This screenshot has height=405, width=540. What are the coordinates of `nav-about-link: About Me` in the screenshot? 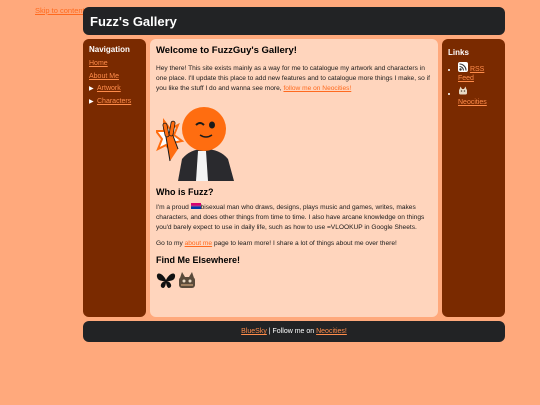 It's located at (114, 77).